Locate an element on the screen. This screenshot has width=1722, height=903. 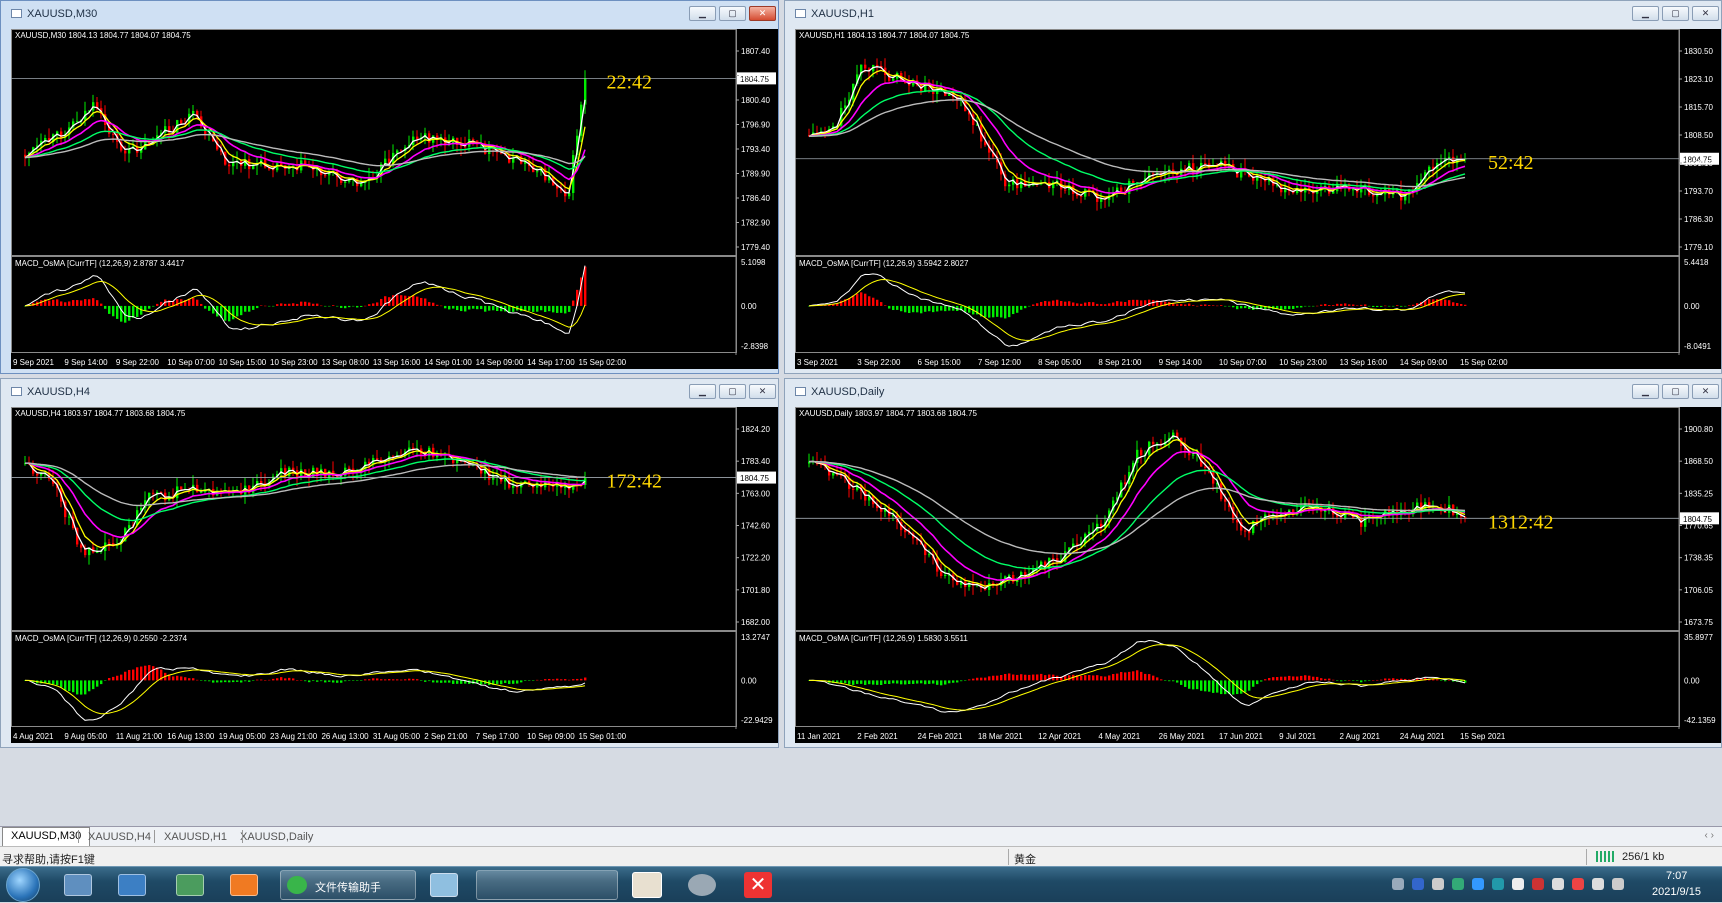
app-icon is located at coordinates (702, 885).